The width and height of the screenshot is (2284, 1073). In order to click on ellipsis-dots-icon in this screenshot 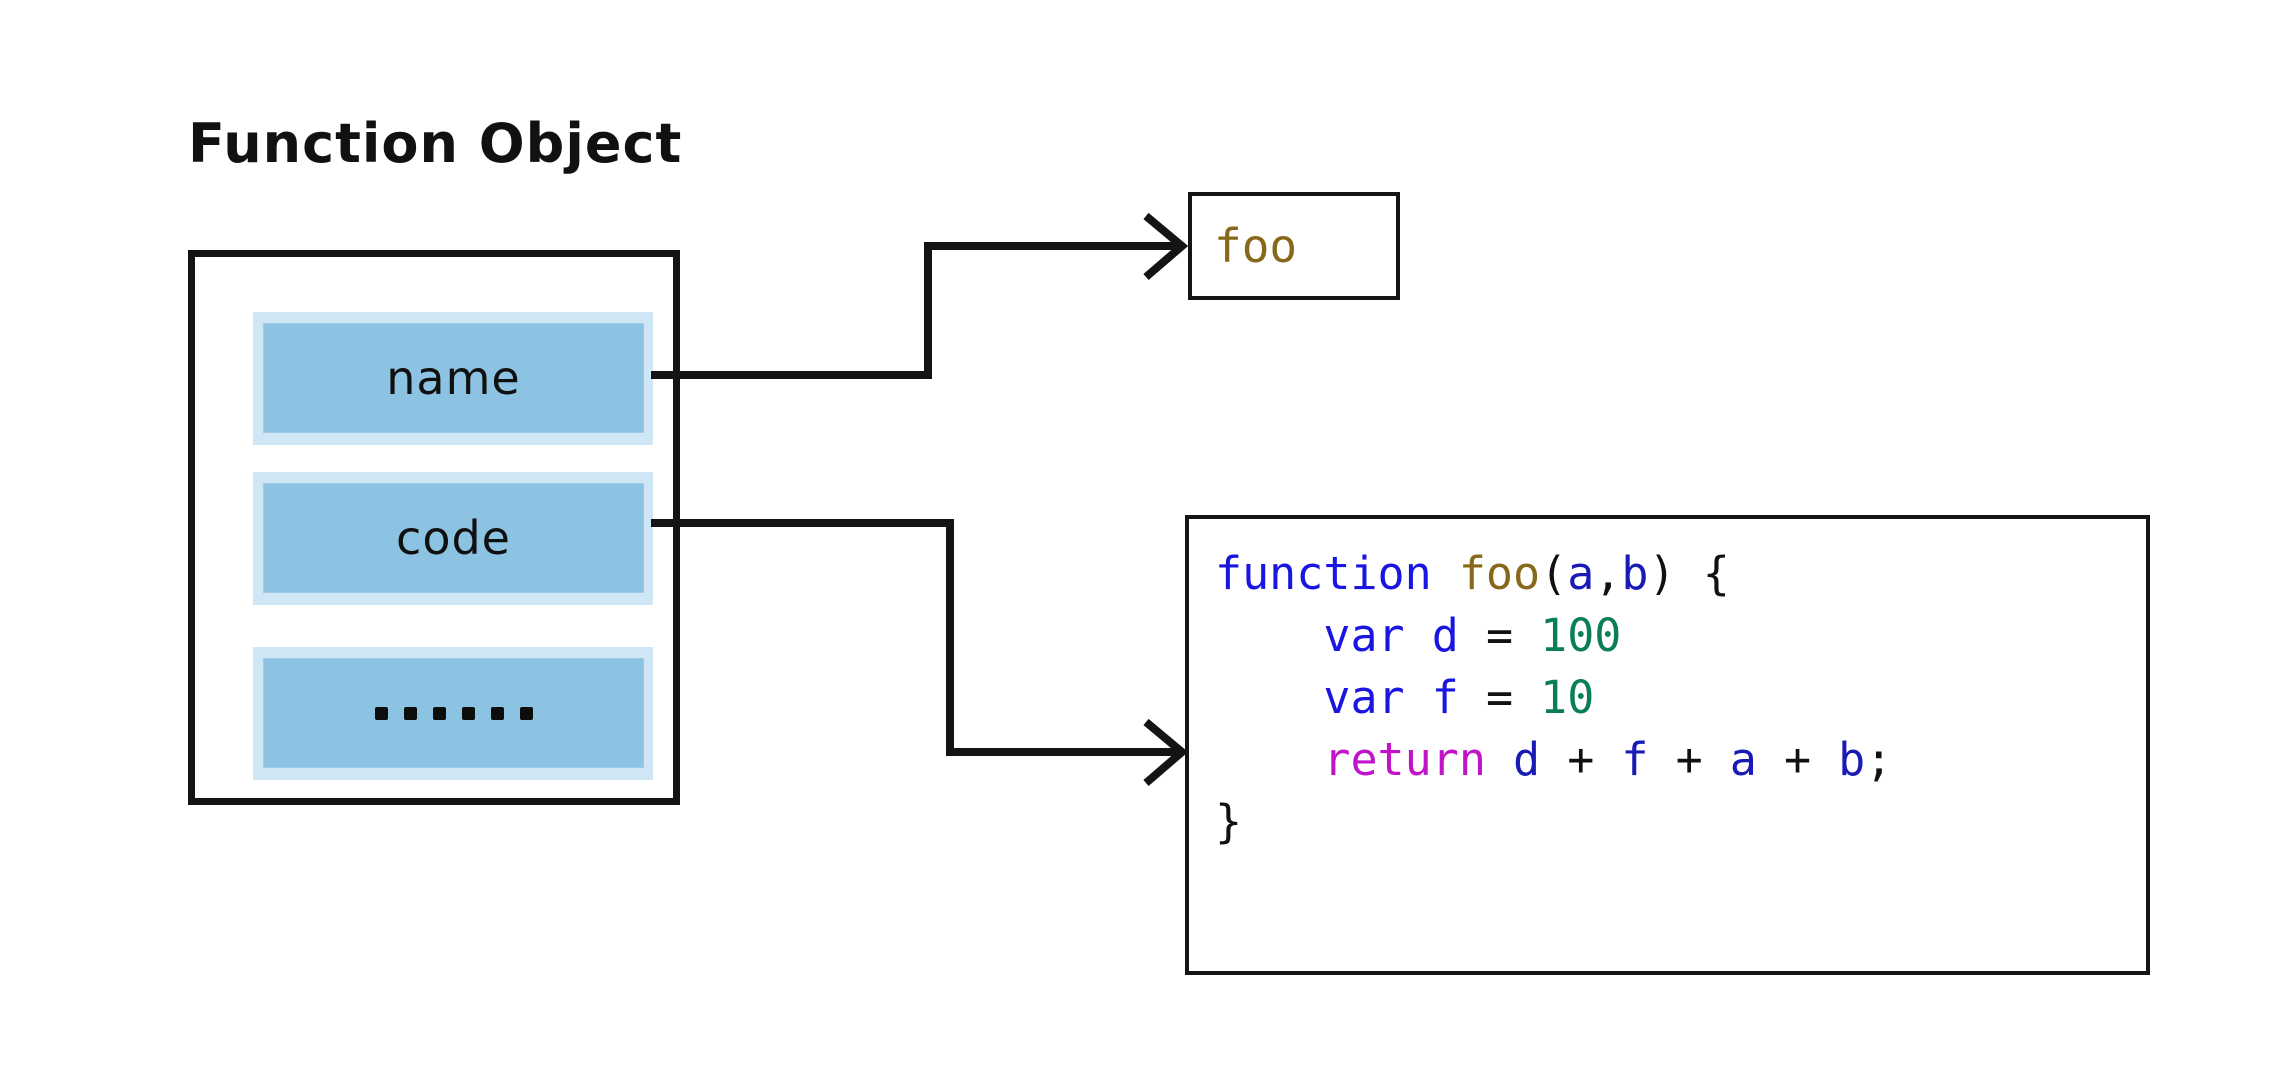, I will do `click(453, 713)`.